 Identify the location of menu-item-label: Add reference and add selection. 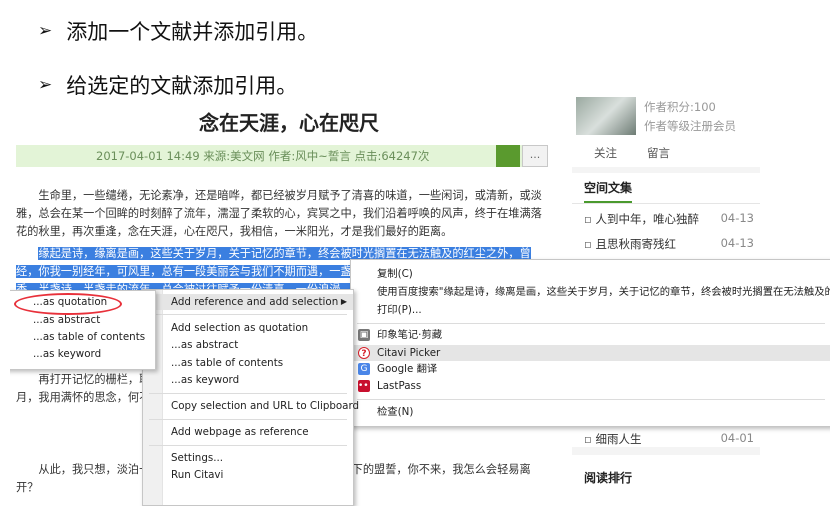
(255, 302).